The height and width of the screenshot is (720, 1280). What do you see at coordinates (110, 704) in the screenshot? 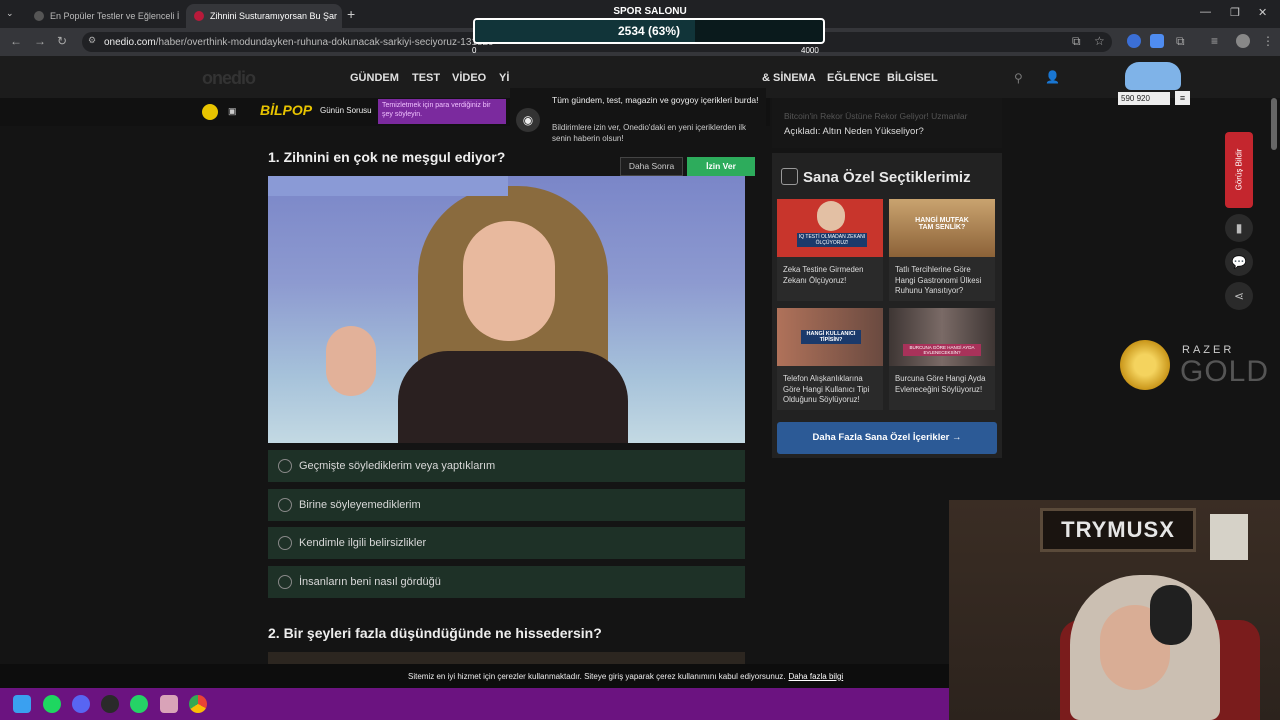
I see `steam-icon` at bounding box center [110, 704].